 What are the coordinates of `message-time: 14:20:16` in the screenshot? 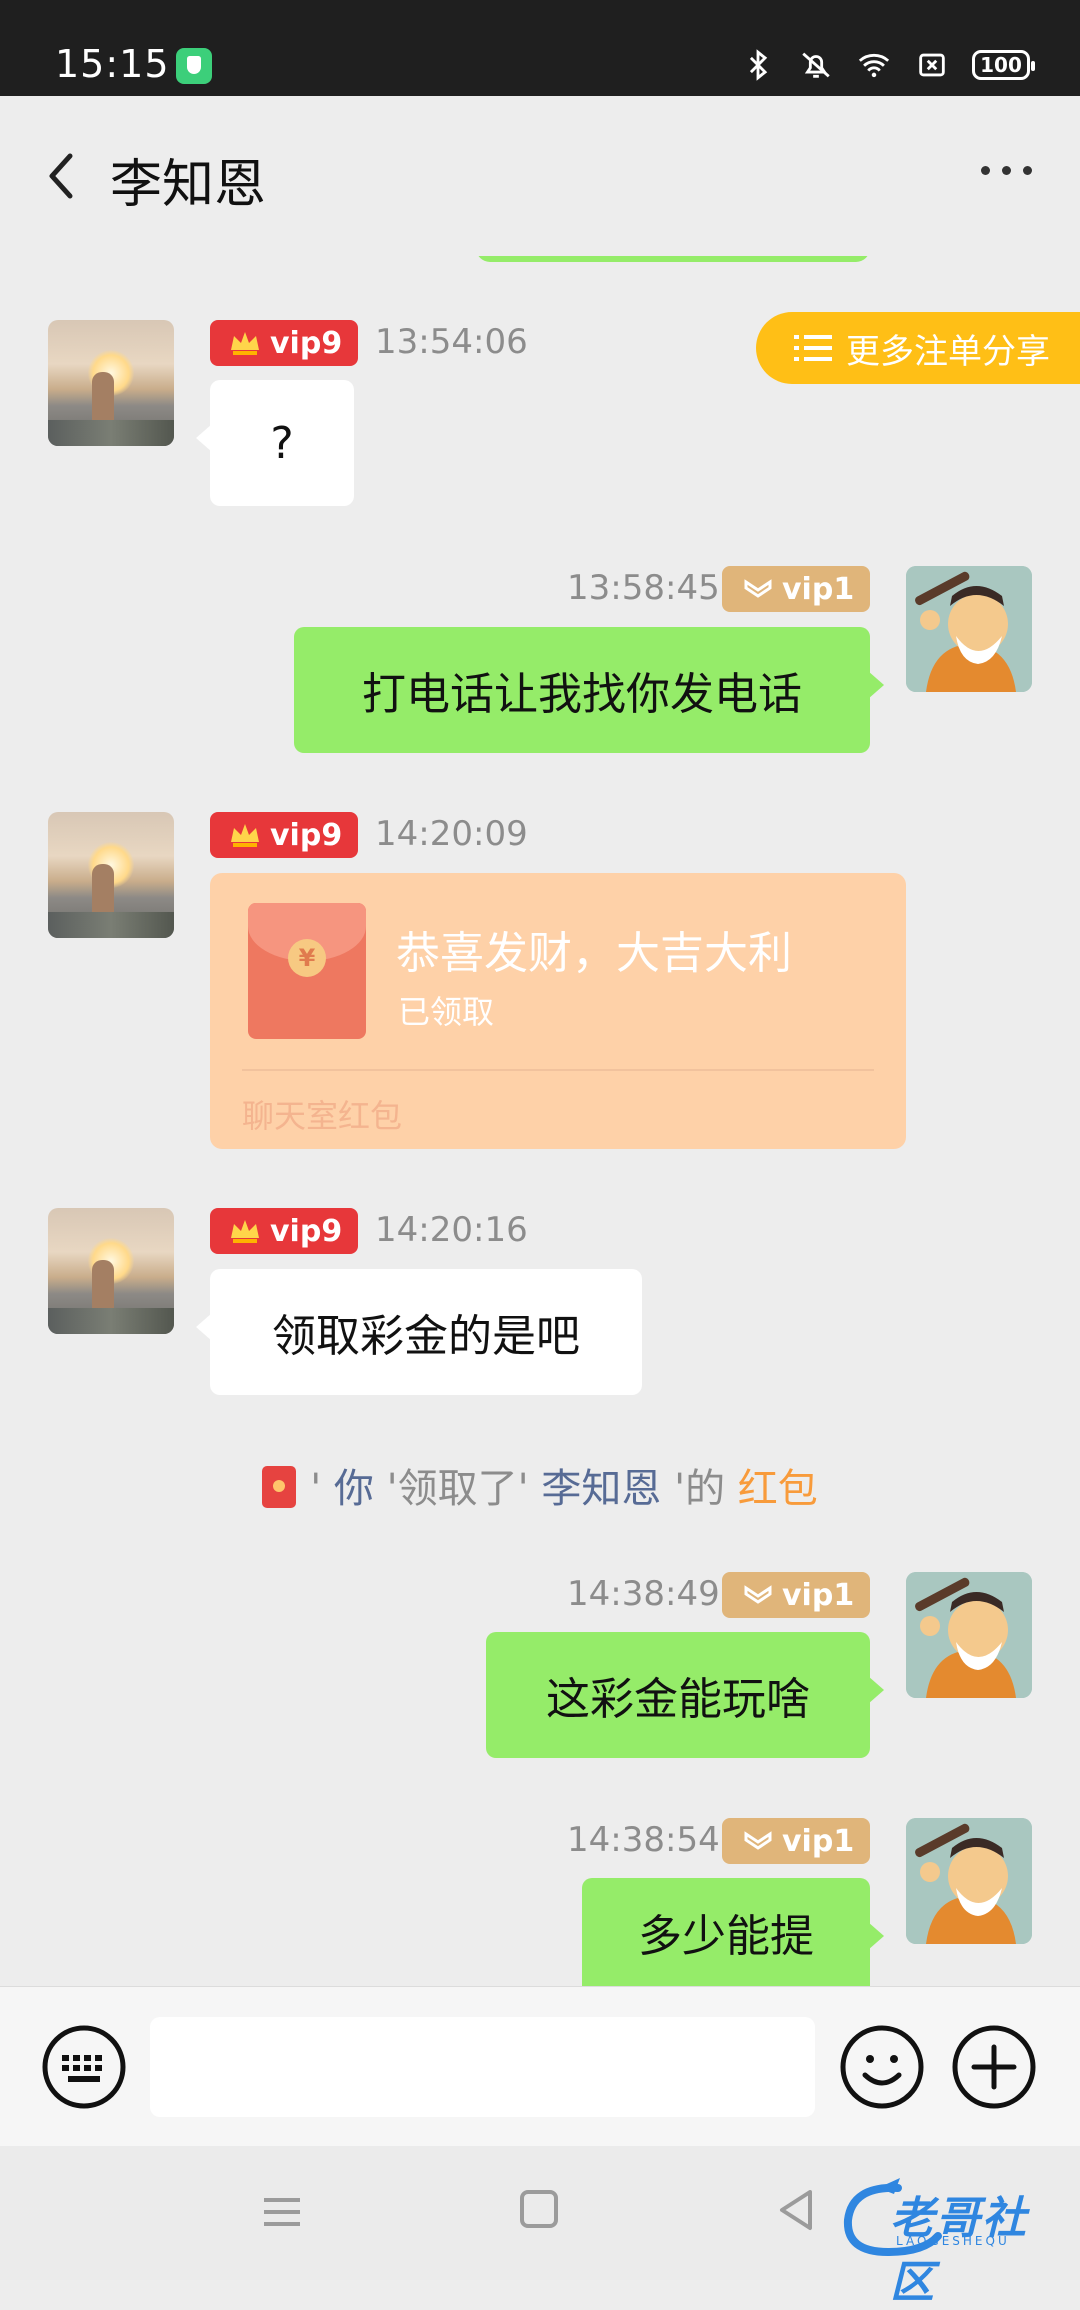 It's located at (451, 1230).